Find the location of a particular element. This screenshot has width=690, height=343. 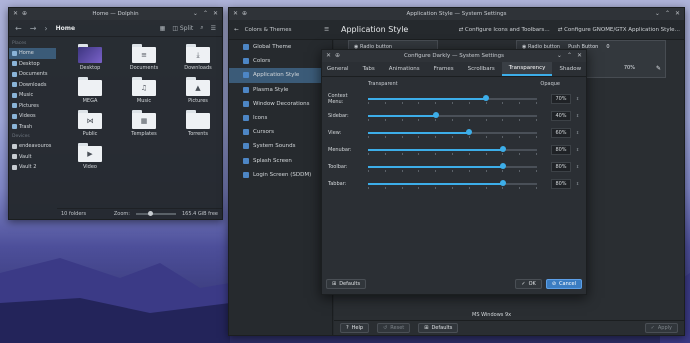

back-arrow-icon: ← is located at coordinates (18, 28).